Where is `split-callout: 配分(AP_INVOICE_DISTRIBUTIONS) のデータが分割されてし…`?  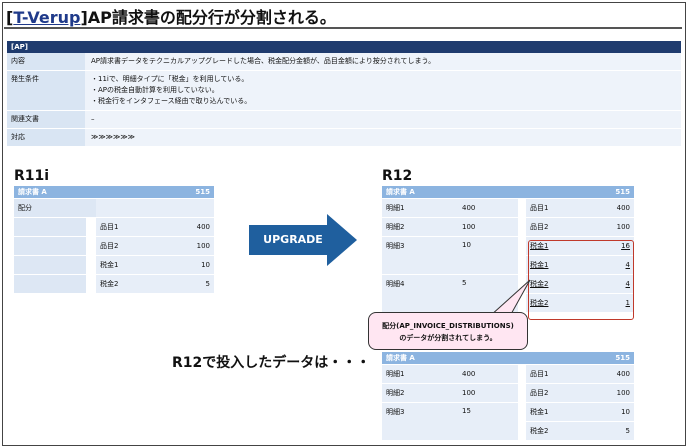 split-callout: 配分(AP_INVOICE_DISTRIBUTIONS) のデータが分割されてし… is located at coordinates (448, 331).